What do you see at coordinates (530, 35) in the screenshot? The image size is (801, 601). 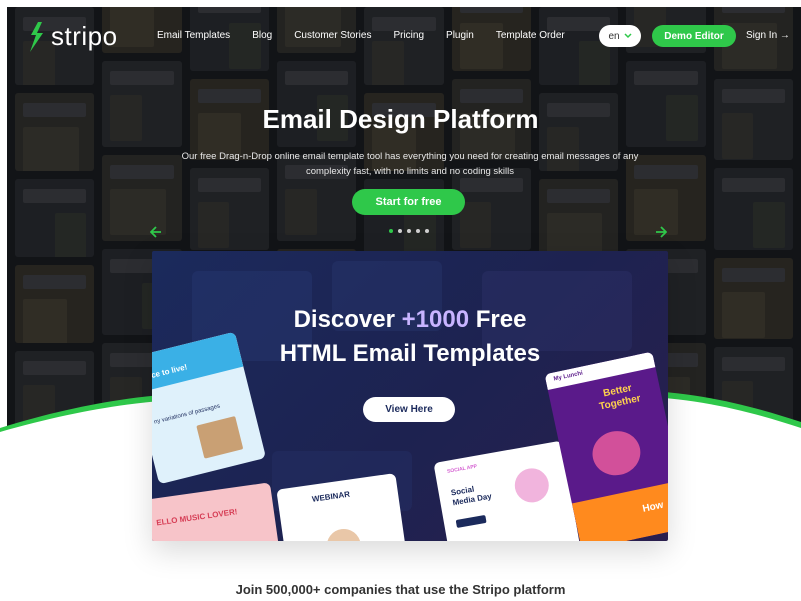 I see `nav-template-order: Template Order` at bounding box center [530, 35].